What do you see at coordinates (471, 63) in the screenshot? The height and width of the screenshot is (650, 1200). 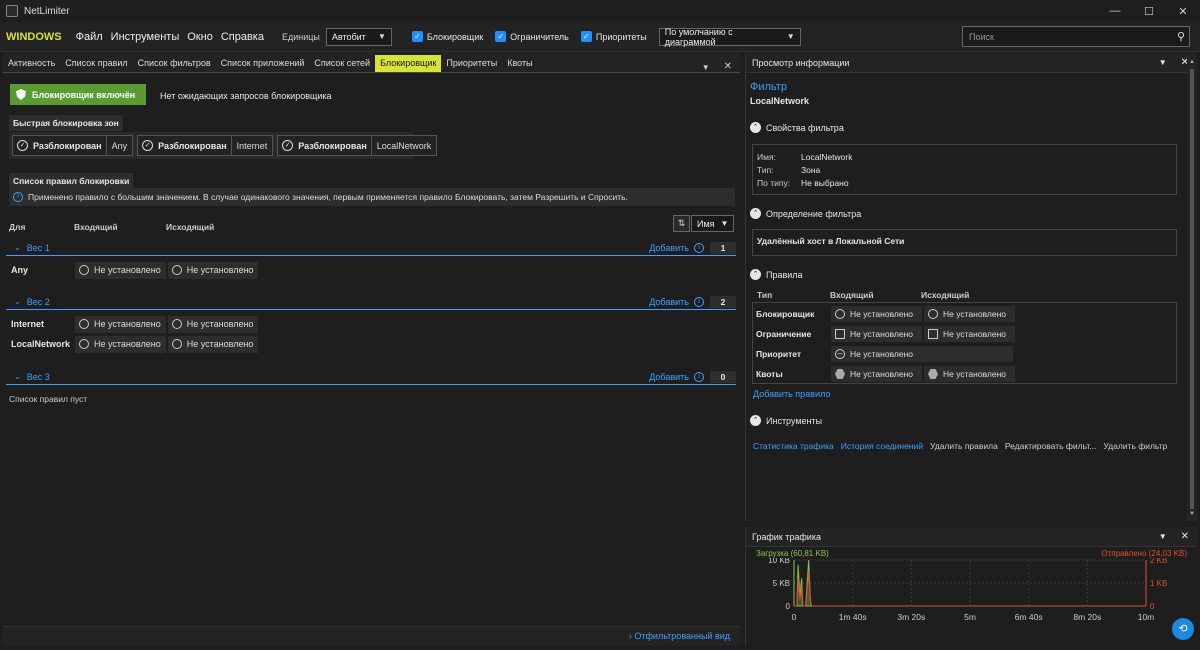 I see `tab-priorities: Приоритеты` at bounding box center [471, 63].